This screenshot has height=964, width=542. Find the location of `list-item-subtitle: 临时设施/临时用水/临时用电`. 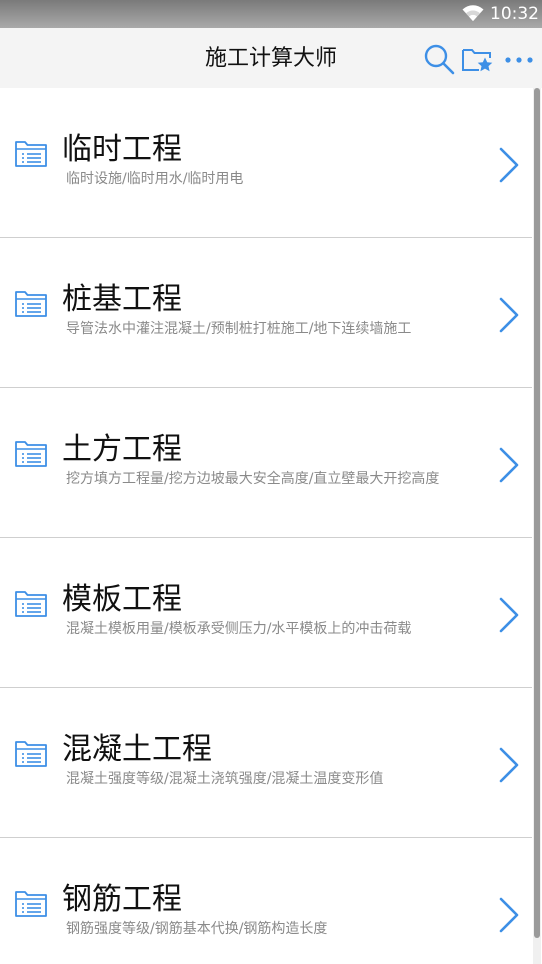

list-item-subtitle: 临时设施/临时用水/临时用电 is located at coordinates (155, 179).